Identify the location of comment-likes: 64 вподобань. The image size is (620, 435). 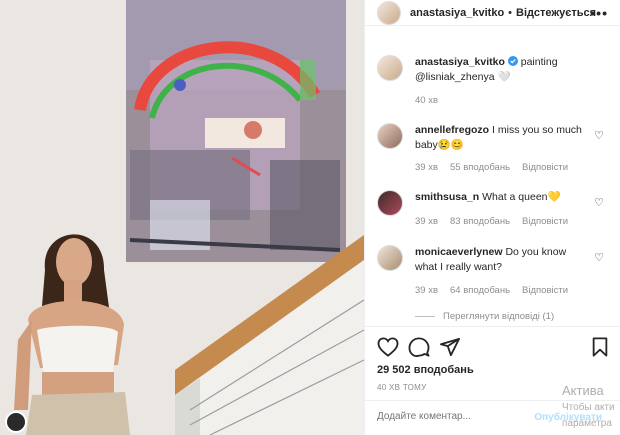
(480, 290).